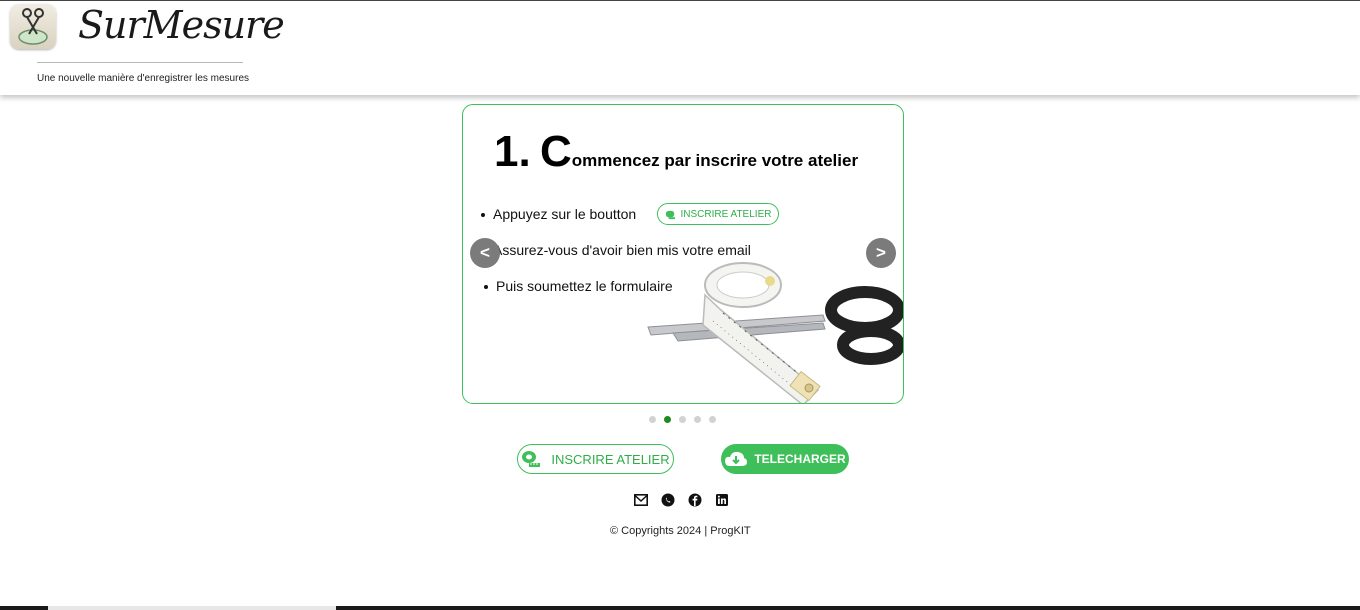 This screenshot has width=1360, height=610. I want to click on bottom-bar, so click(680, 608).